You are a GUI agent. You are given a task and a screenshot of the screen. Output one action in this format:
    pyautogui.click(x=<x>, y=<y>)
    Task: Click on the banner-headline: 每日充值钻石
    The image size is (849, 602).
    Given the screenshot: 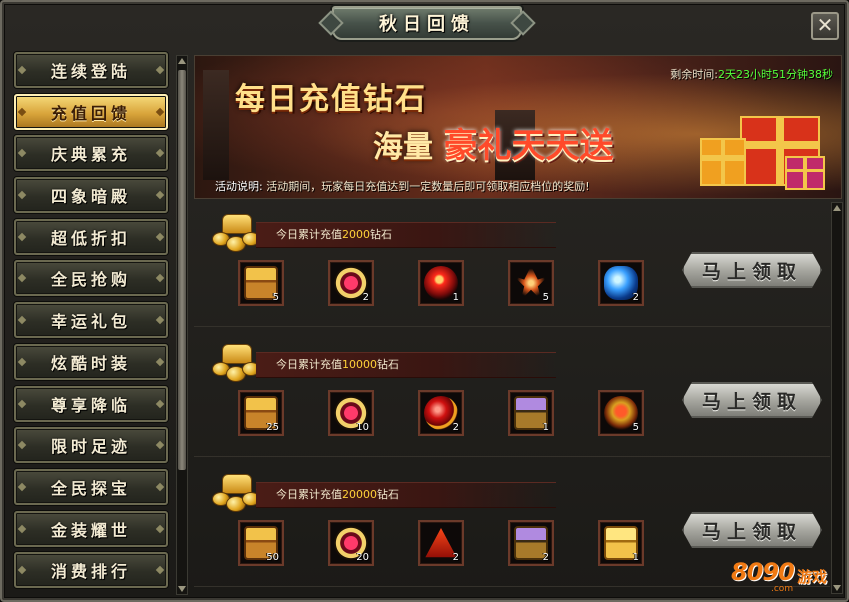 What is the action you would take?
    pyautogui.click(x=331, y=99)
    